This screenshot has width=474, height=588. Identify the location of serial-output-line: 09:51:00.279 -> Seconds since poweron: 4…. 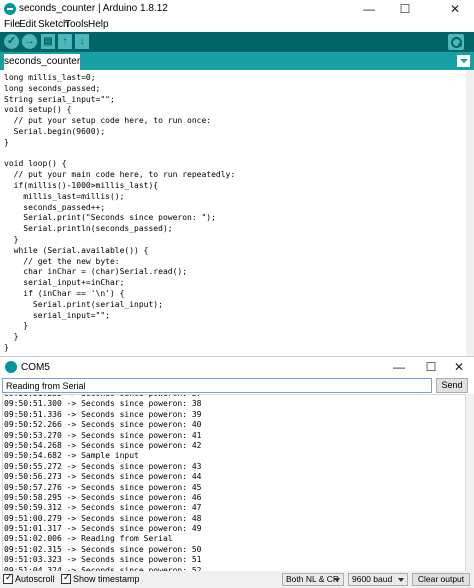
(103, 518).